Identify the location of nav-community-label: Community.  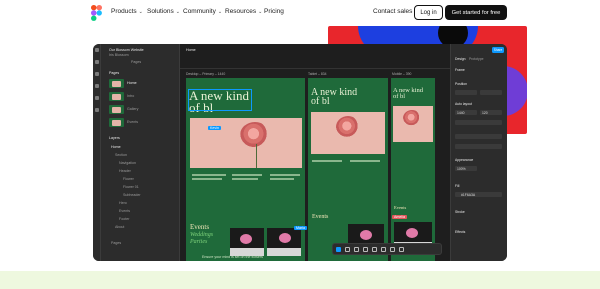
(199, 11).